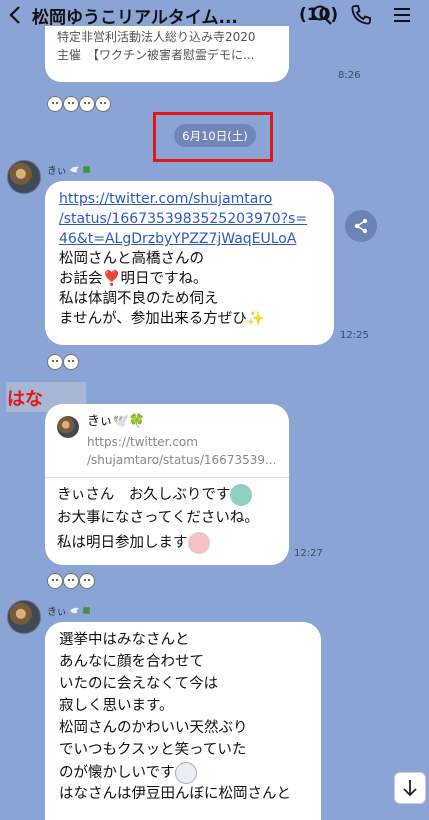 The width and height of the screenshot is (429, 820). What do you see at coordinates (158, 518) in the screenshot?
I see `message-text: お大事になさってくださいね。` at bounding box center [158, 518].